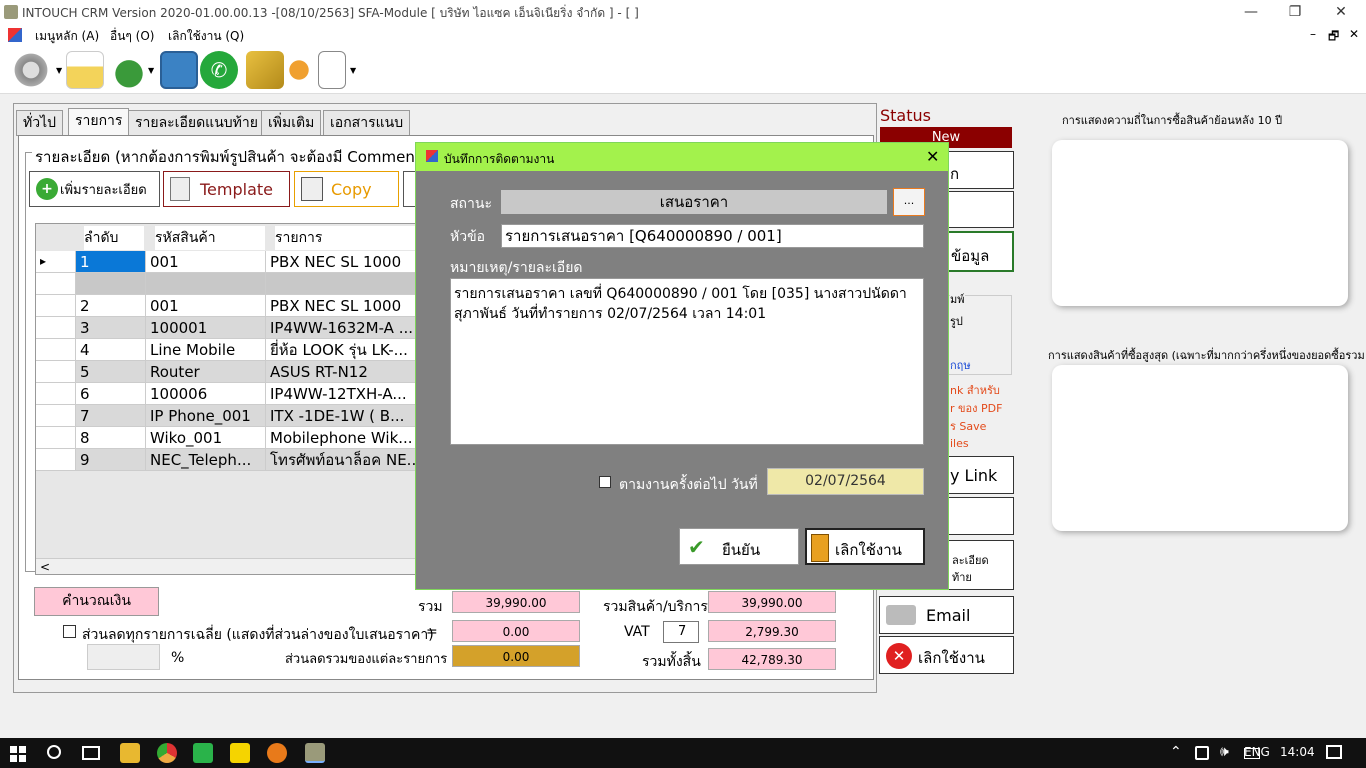 The image size is (1366, 768). I want to click on add-detail-button: + เพิ่มรายละเอียด, so click(94, 189).